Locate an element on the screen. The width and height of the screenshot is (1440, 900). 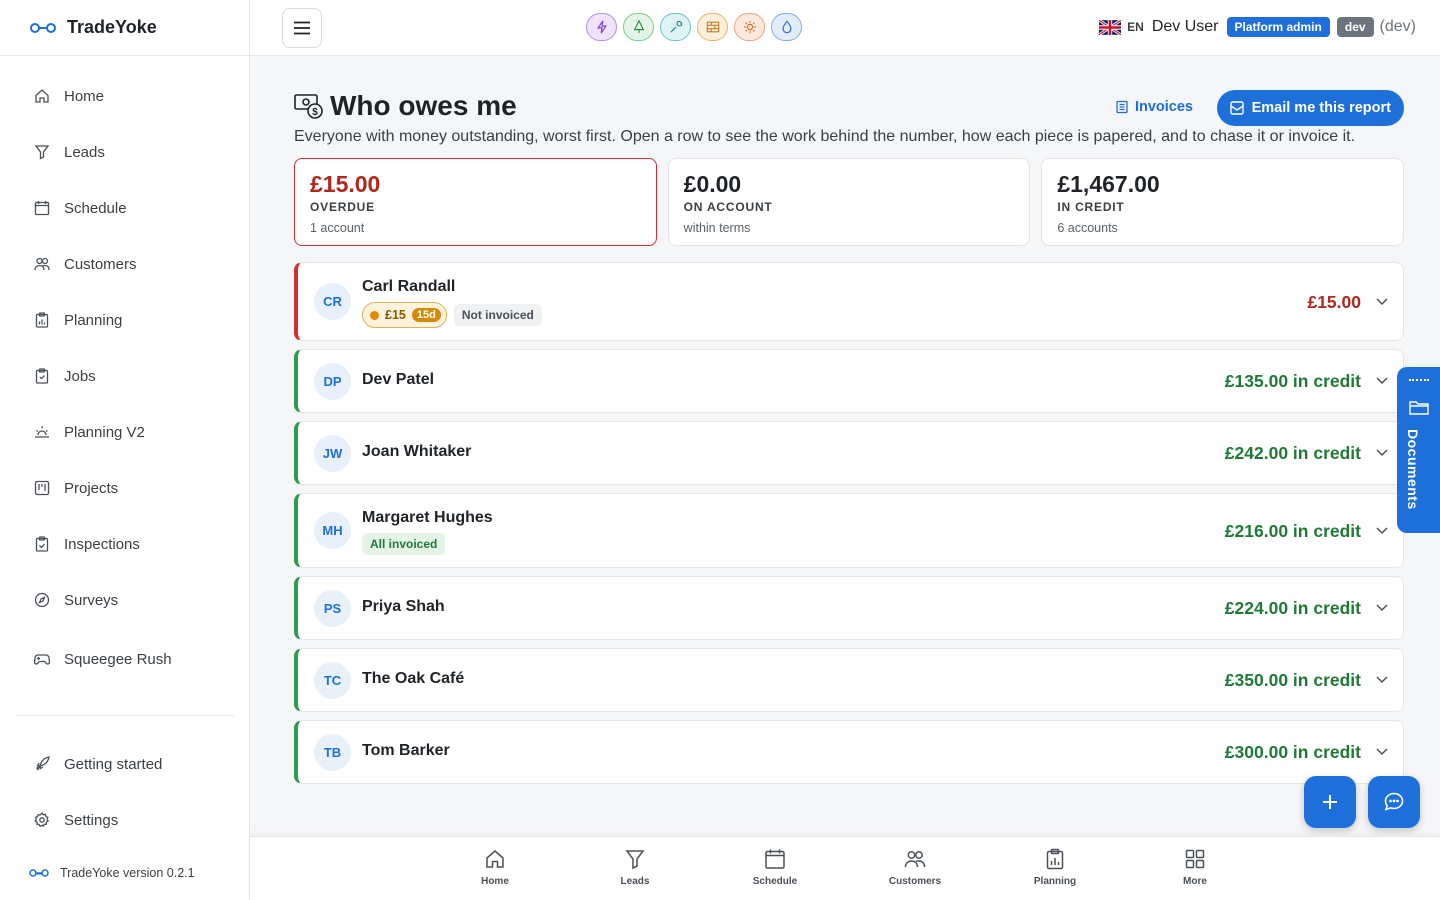
documents-tab: Documents is located at coordinates (1418, 450).